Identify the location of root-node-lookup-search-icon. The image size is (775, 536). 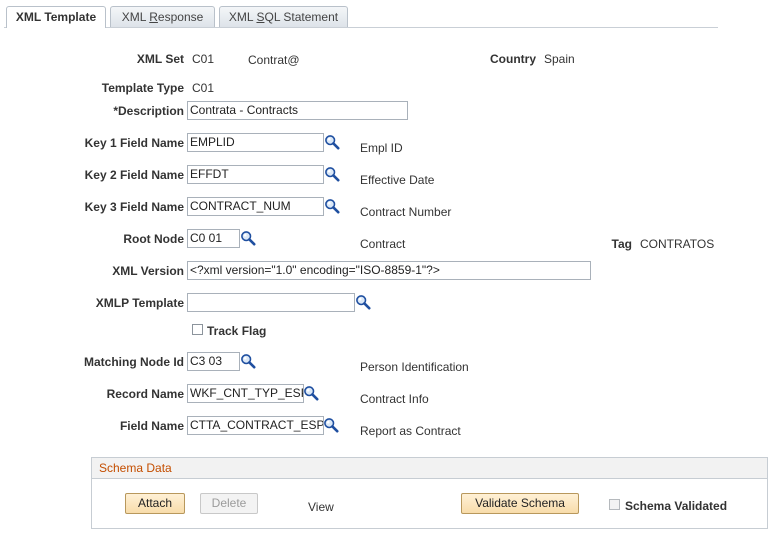
(248, 238).